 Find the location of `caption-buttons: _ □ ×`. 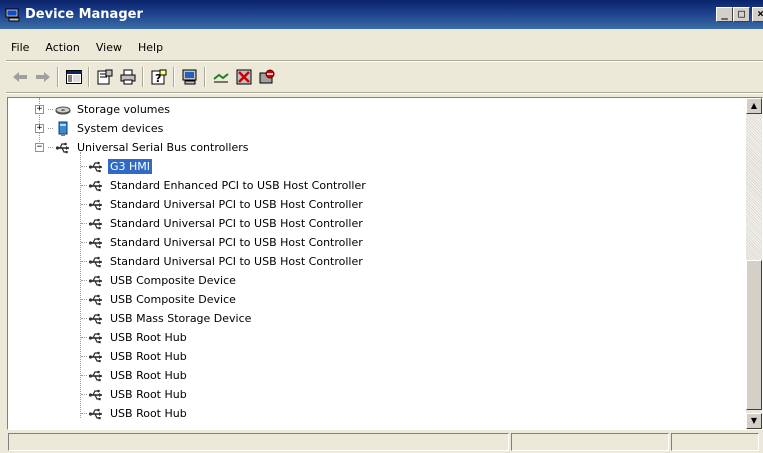

caption-buttons: _ □ × is located at coordinates (739, 14).